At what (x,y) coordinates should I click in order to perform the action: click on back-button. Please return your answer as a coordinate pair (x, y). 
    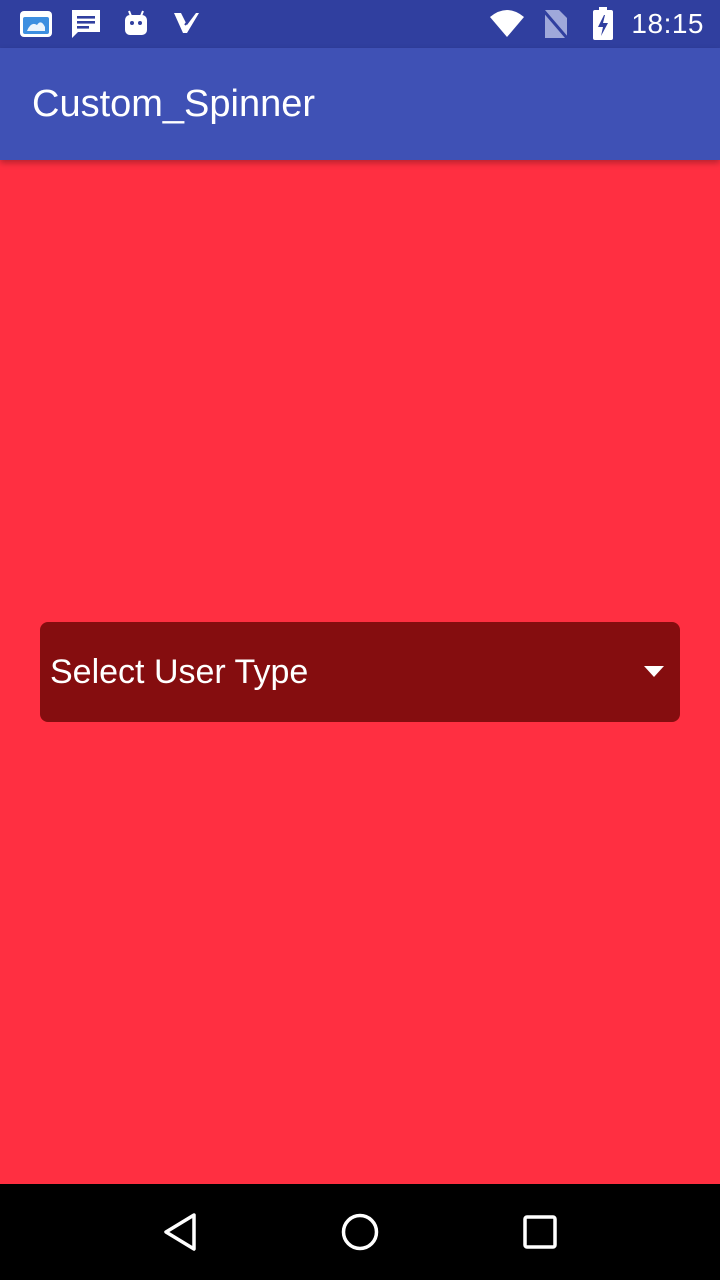
    Looking at the image, I should click on (180, 1232).